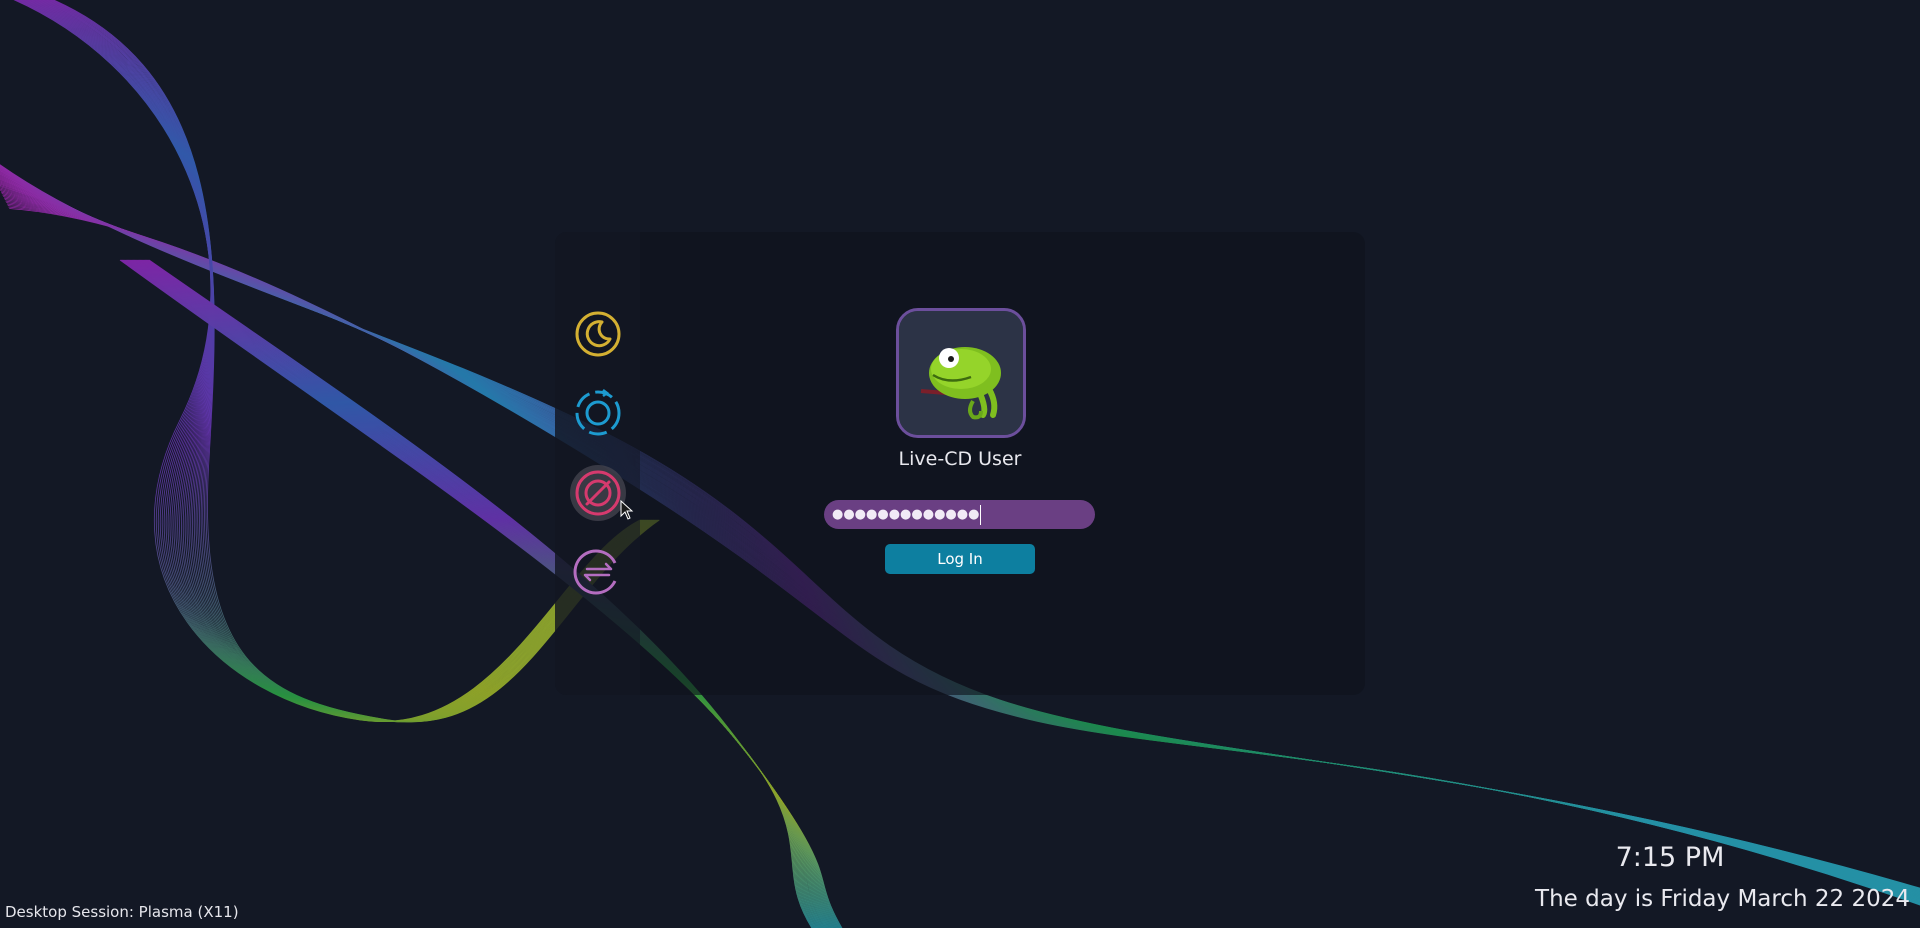 The height and width of the screenshot is (928, 1920). I want to click on suspend-button, so click(598, 334).